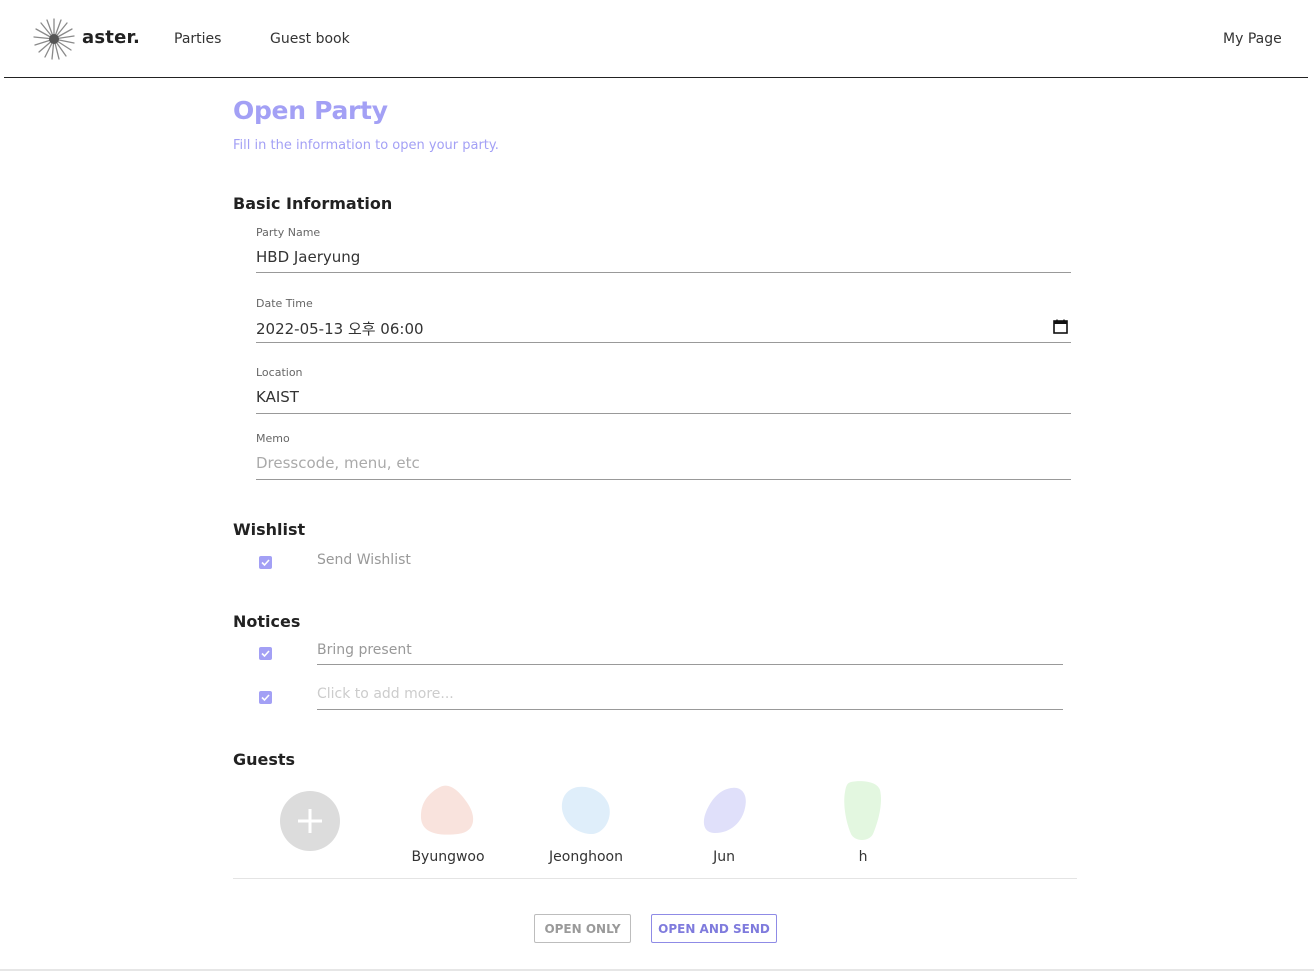 The width and height of the screenshot is (1314, 972). Describe the element at coordinates (364, 650) in the screenshot. I see `notice-text: Bring present` at that location.